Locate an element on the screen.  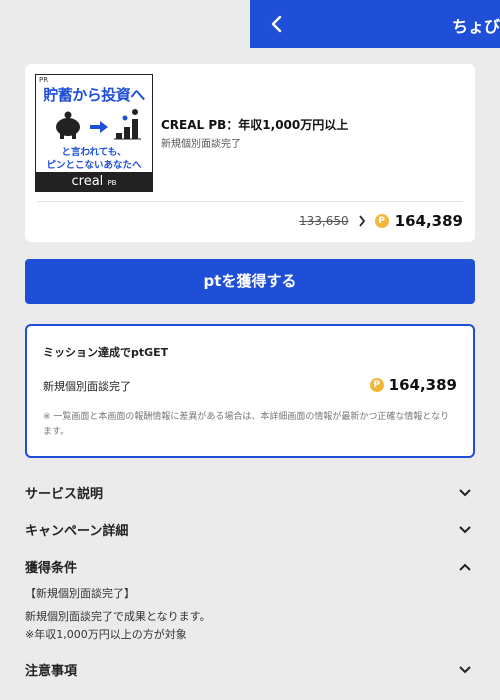
conditions-line2: ※年収1,000万円以上の方が対象 is located at coordinates (106, 634).